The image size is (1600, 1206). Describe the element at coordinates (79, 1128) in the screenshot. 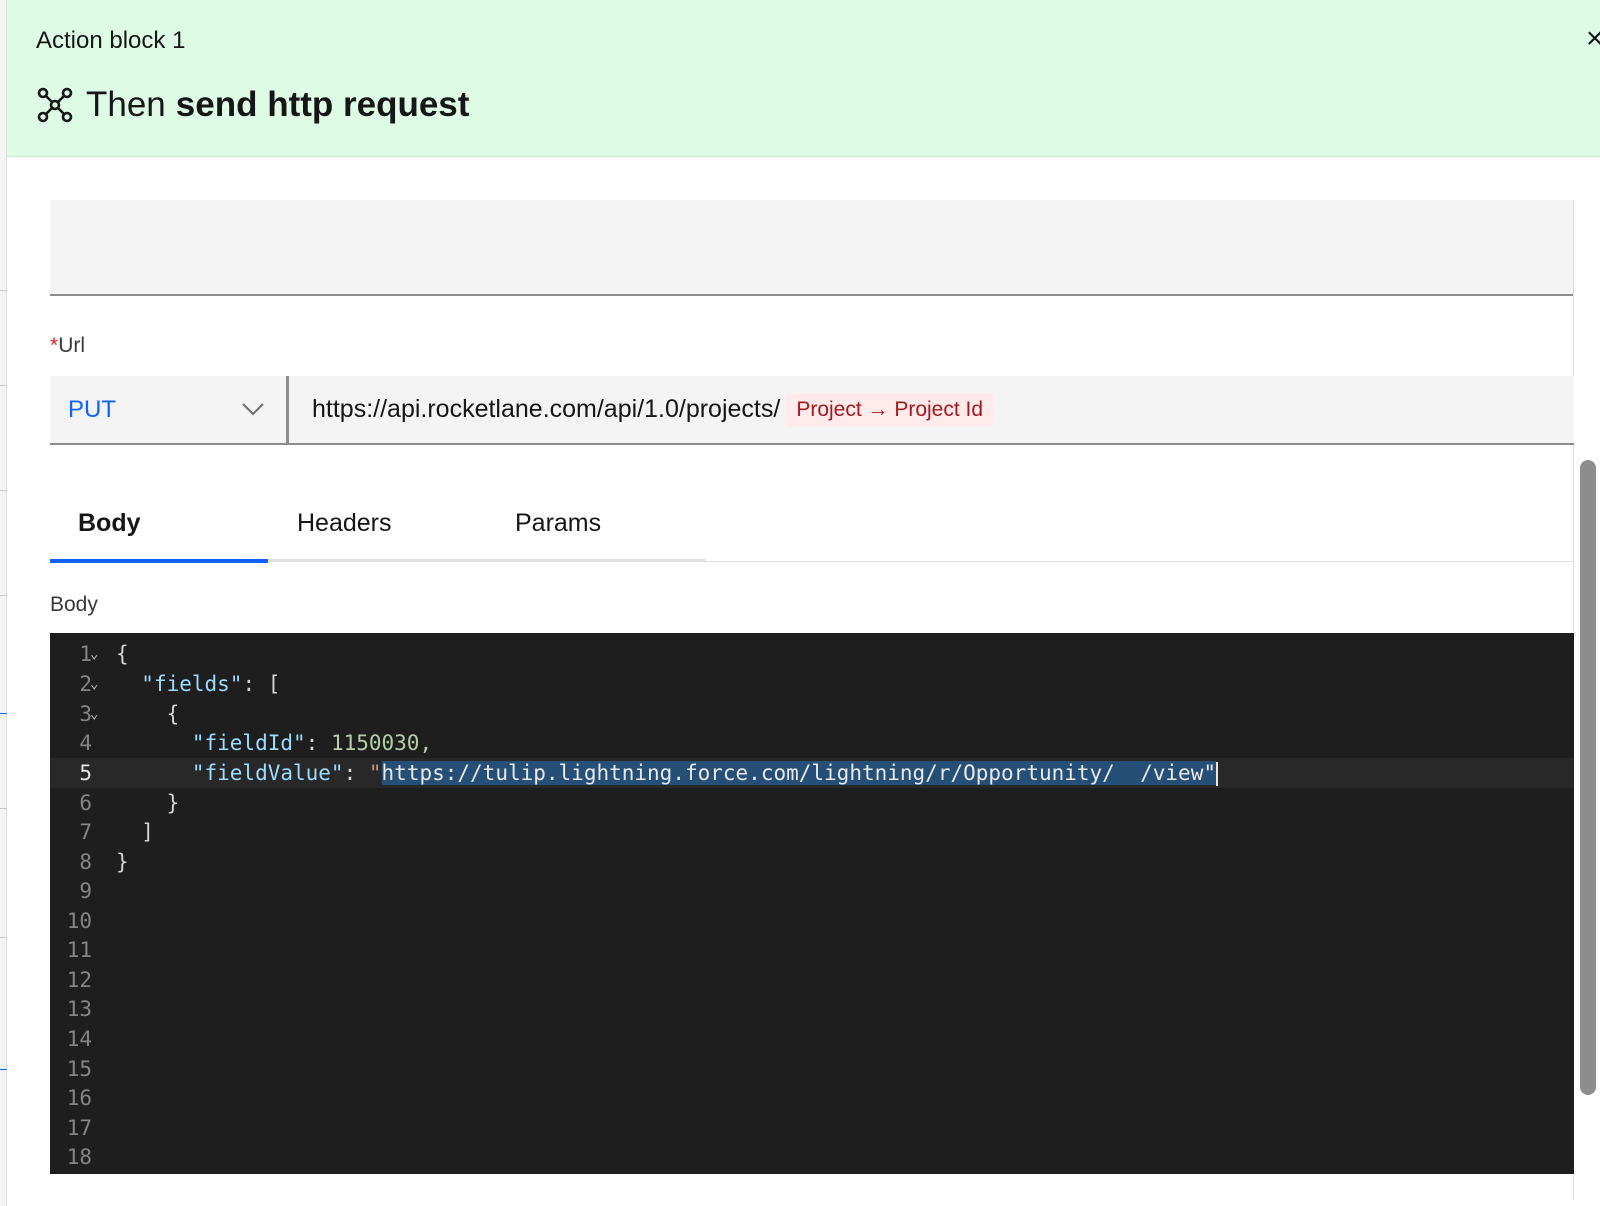

I see `line-number: 17` at that location.